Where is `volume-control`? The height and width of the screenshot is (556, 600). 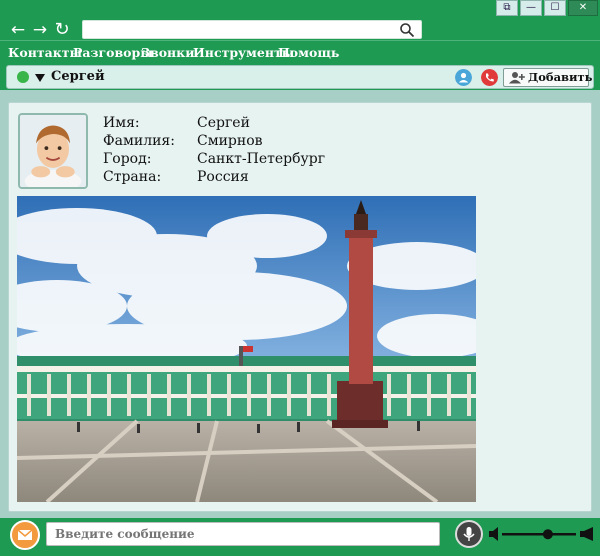
volume-control is located at coordinates (541, 534).